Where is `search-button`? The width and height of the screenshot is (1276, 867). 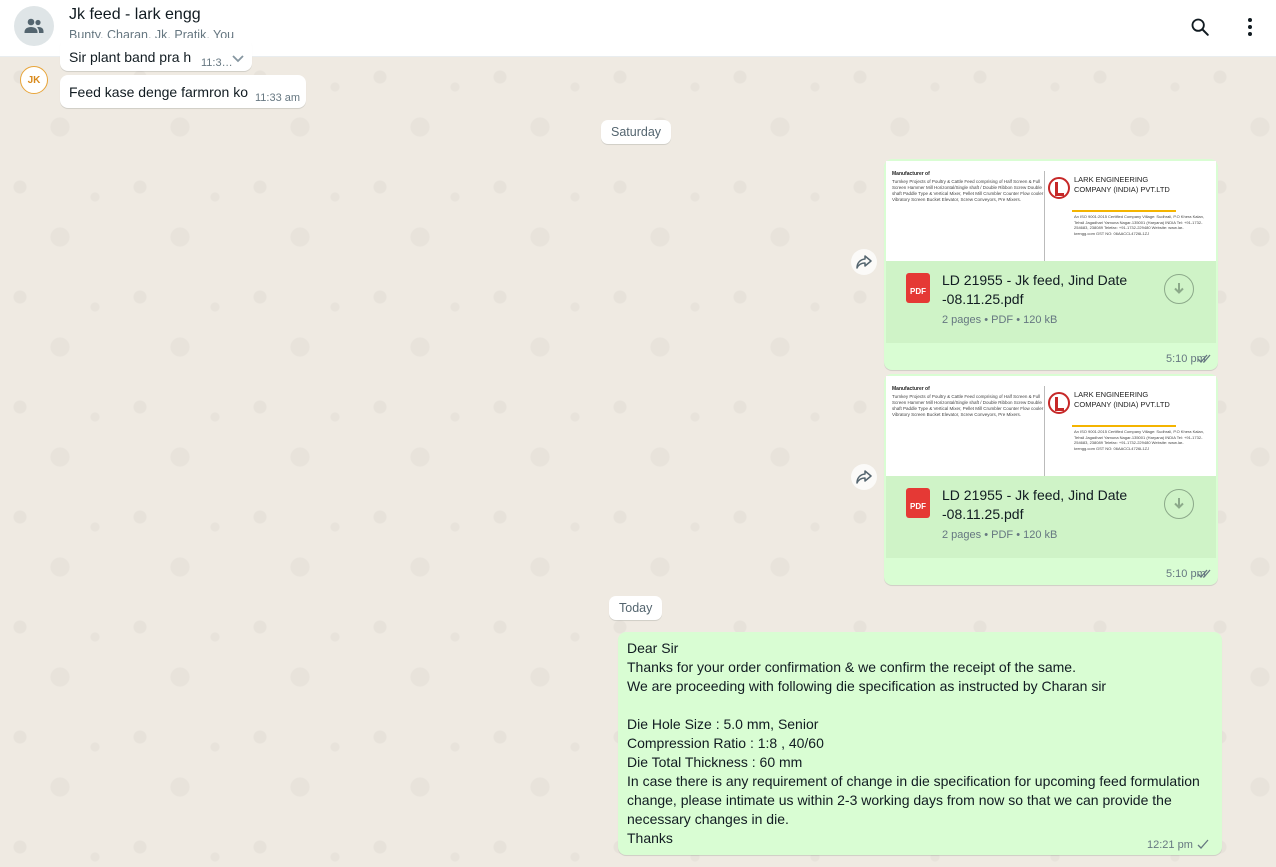 search-button is located at coordinates (1200, 27).